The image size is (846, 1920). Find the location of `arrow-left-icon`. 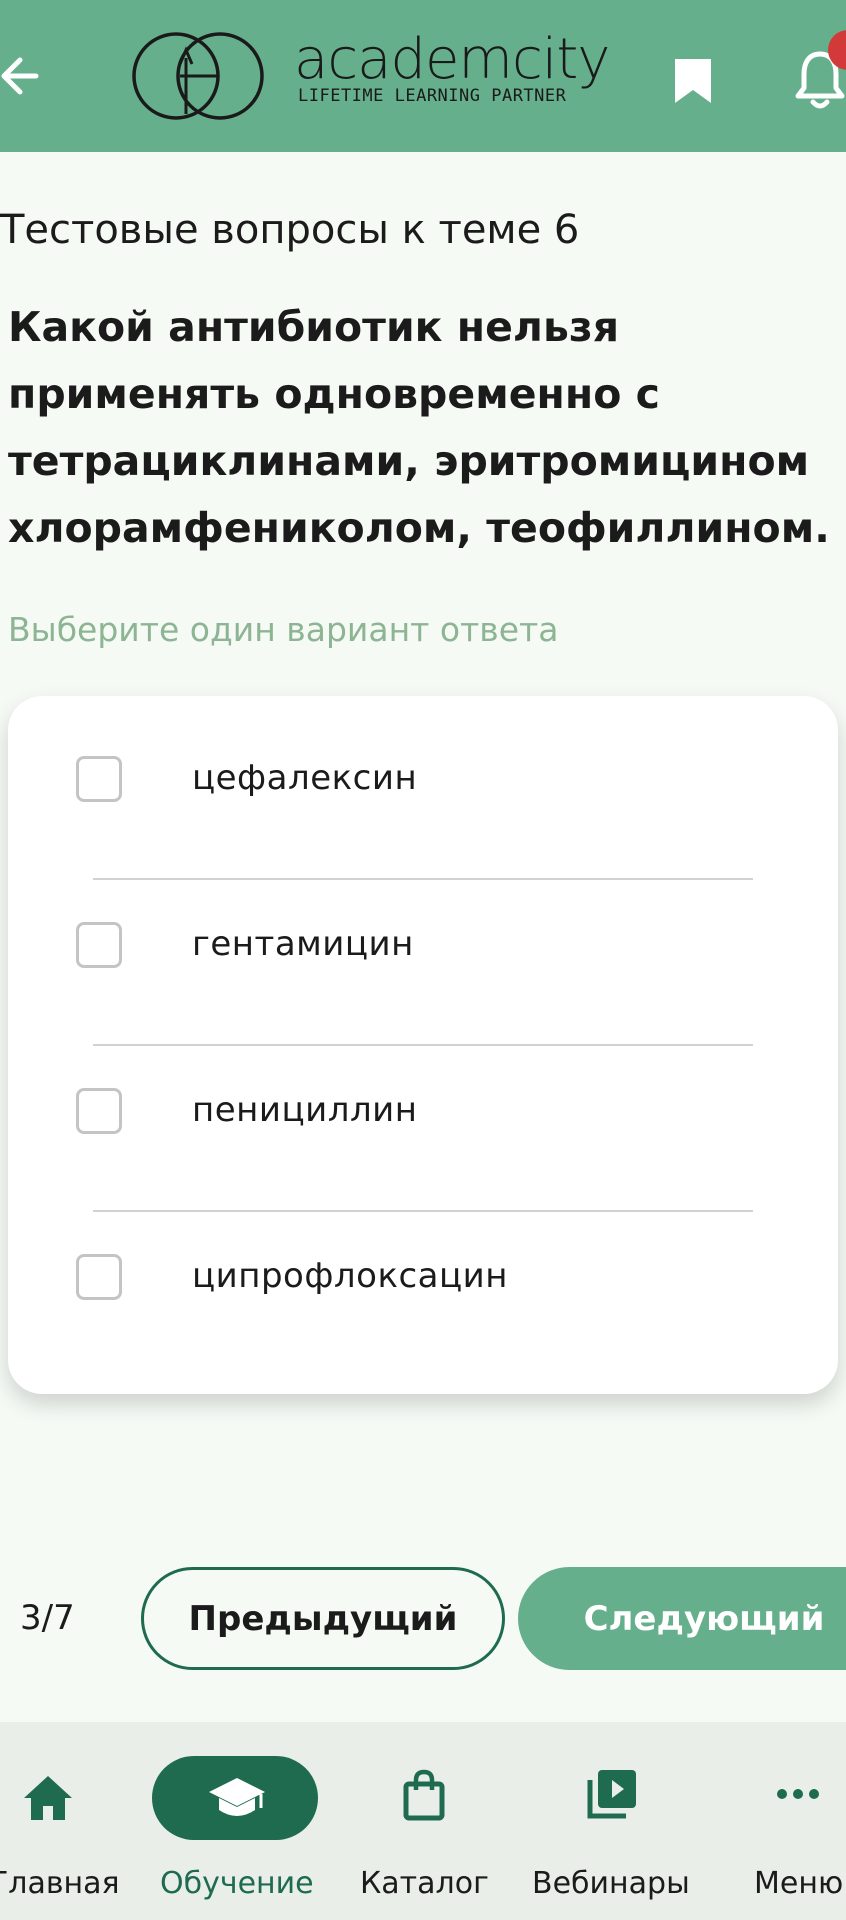

arrow-left-icon is located at coordinates (20, 76).